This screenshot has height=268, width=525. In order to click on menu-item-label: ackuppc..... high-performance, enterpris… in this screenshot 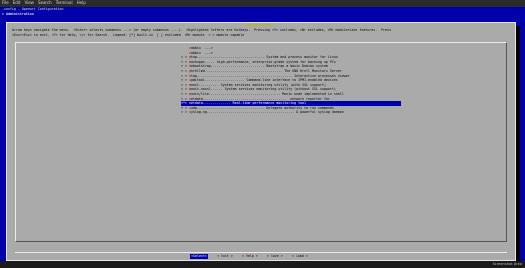, I will do `click(263, 61)`.